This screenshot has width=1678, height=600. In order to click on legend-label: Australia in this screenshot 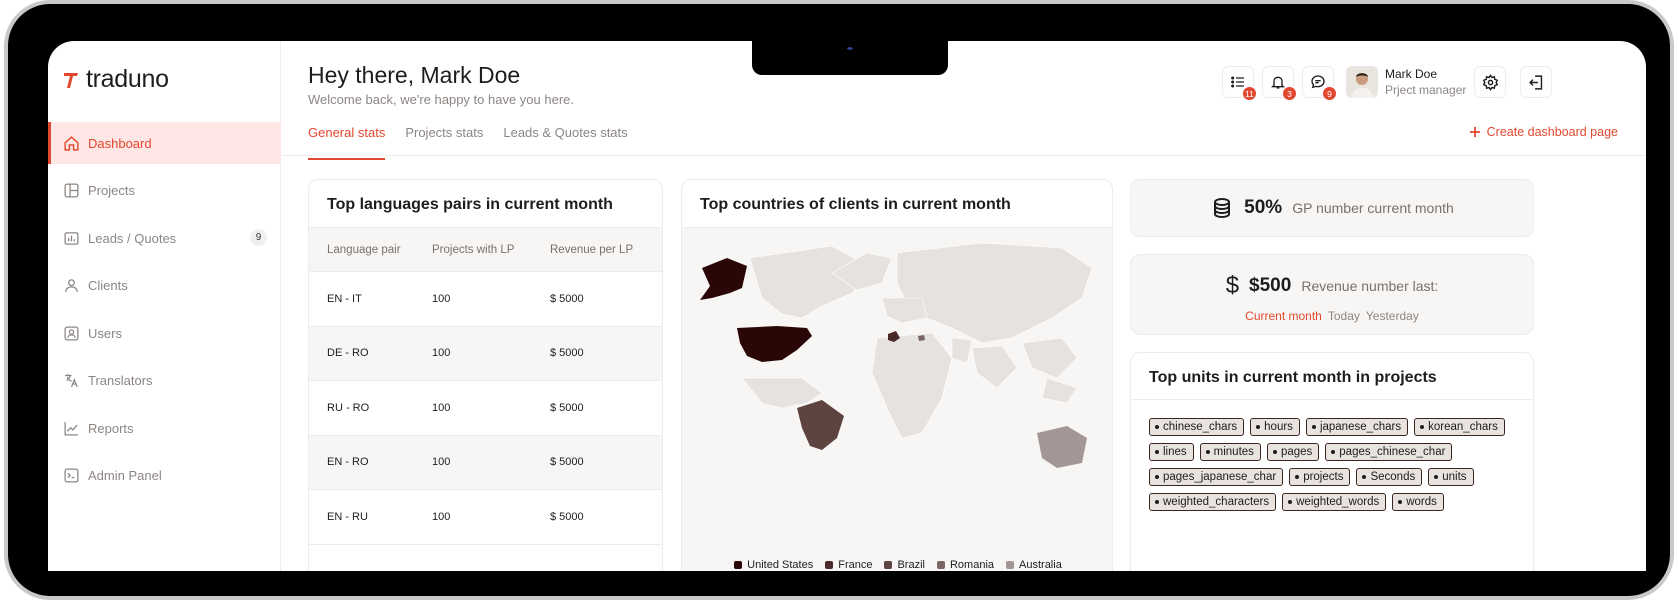, I will do `click(1040, 565)`.